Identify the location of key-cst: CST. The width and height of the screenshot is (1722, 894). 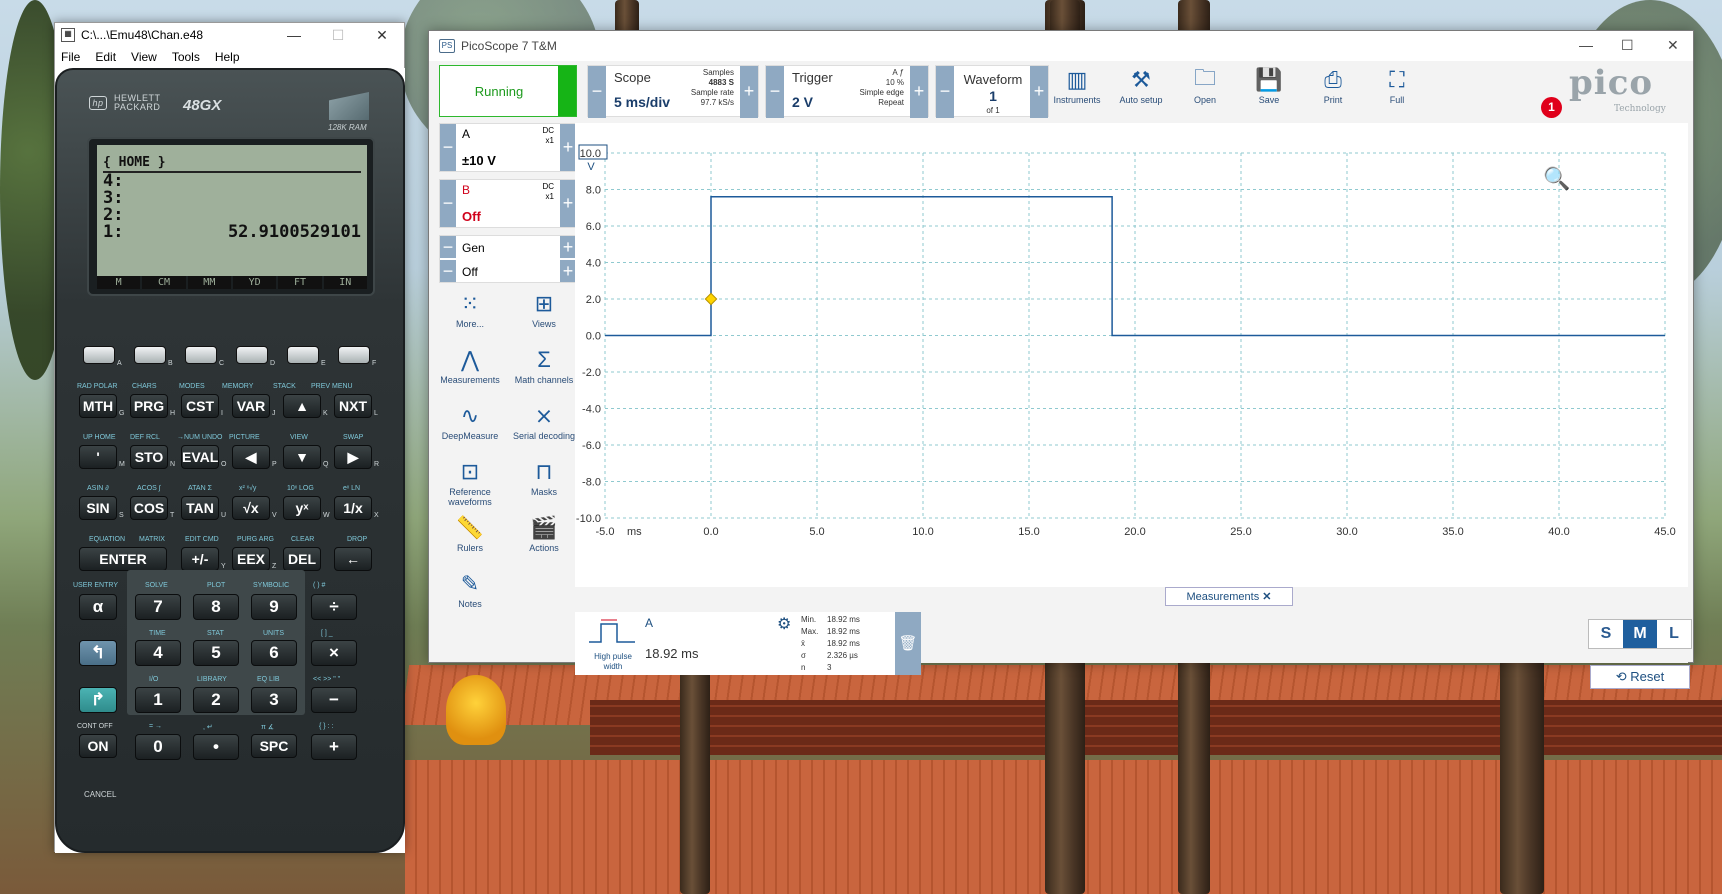
(200, 406).